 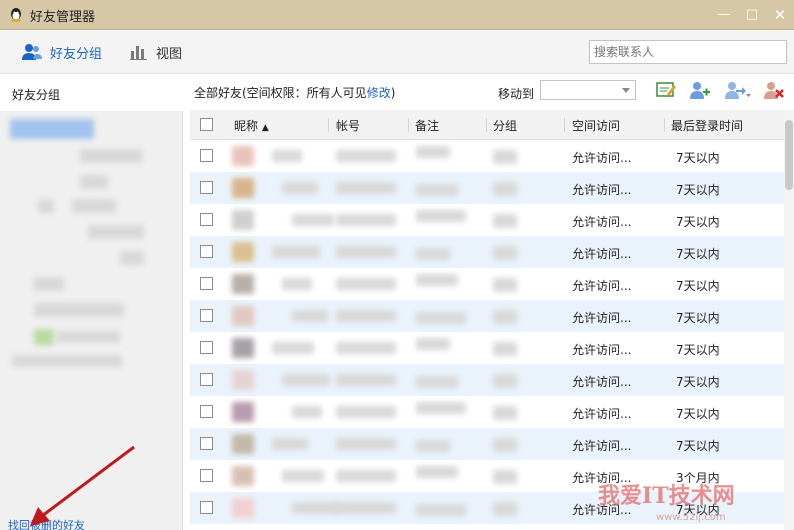 I want to click on column-header-account: 帐号, so click(x=348, y=125).